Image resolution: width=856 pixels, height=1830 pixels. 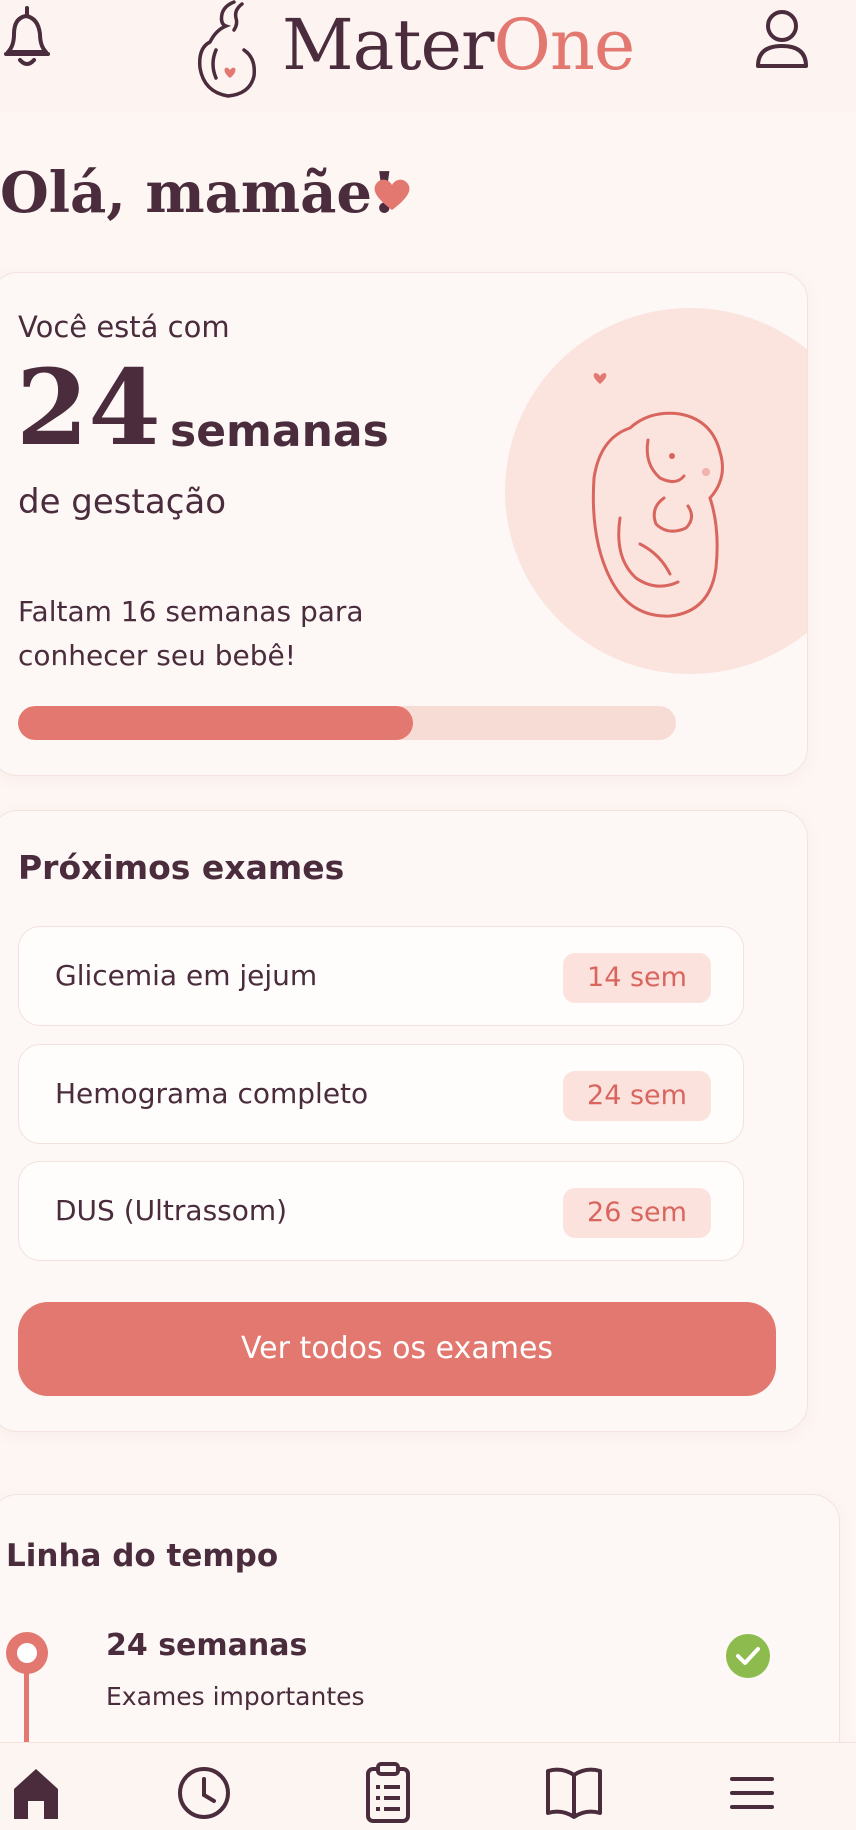 I want to click on exam-week-badge: 14 sem, so click(x=637, y=978).